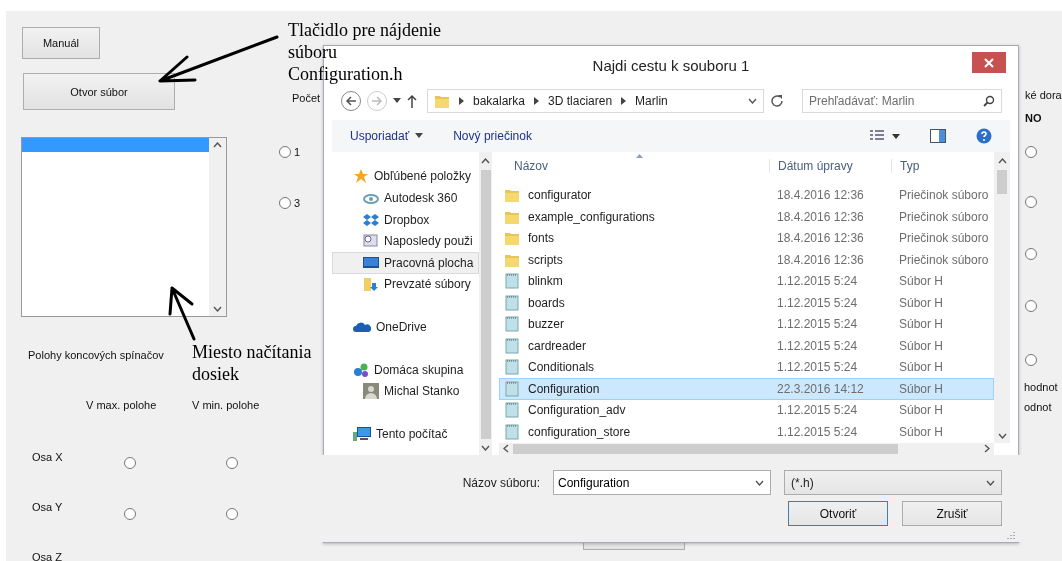 This screenshot has height=561, width=1062. What do you see at coordinates (938, 135) in the screenshot?
I see `preview-pane-icon` at bounding box center [938, 135].